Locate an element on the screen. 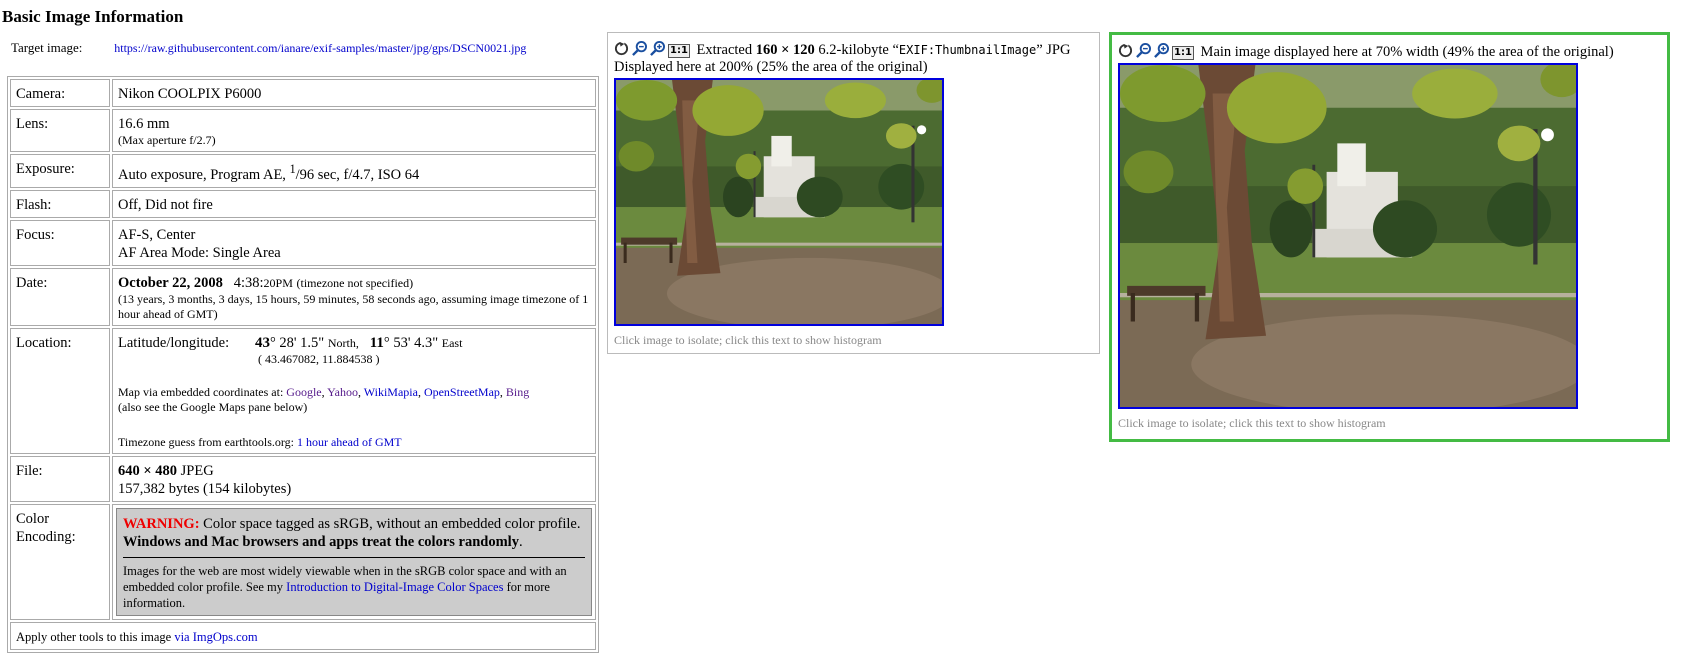 Image resolution: width=1682 pixels, height=669 pixels. warning-title: WARNING: is located at coordinates (161, 523).